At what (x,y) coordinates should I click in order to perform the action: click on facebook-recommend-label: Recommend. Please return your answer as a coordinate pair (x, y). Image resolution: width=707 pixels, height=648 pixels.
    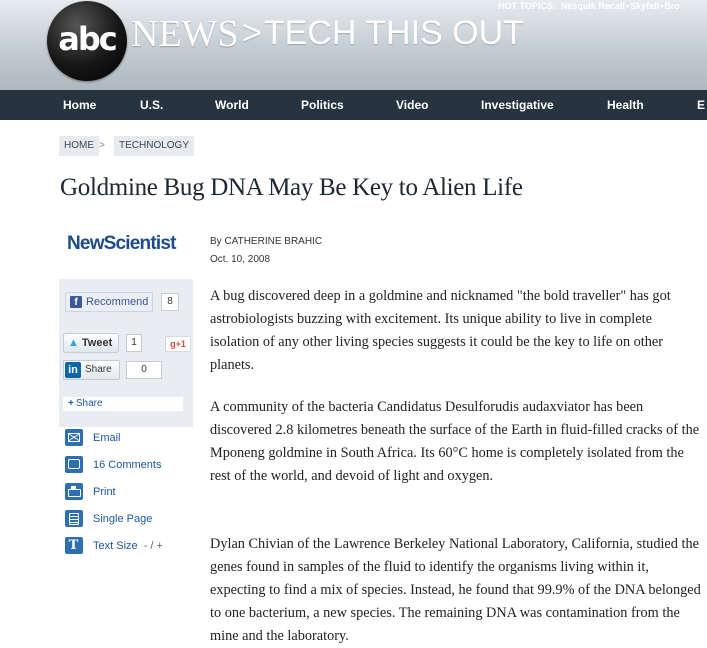
    Looking at the image, I should click on (117, 302).